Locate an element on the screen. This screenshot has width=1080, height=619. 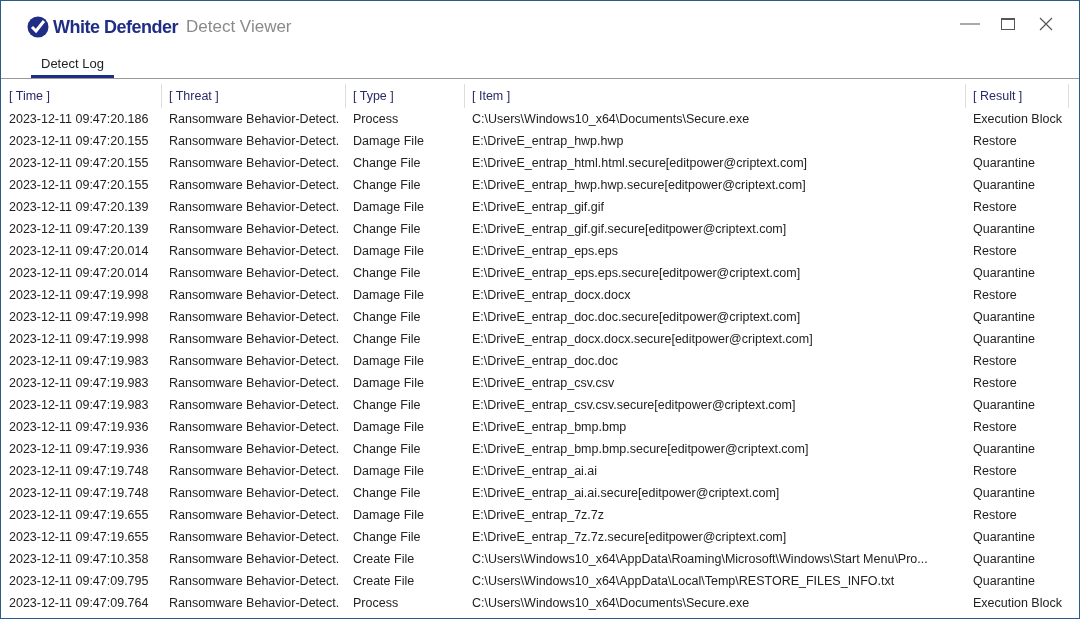
table-cell: 2023-12-11 09:47:19.936 is located at coordinates (79, 449).